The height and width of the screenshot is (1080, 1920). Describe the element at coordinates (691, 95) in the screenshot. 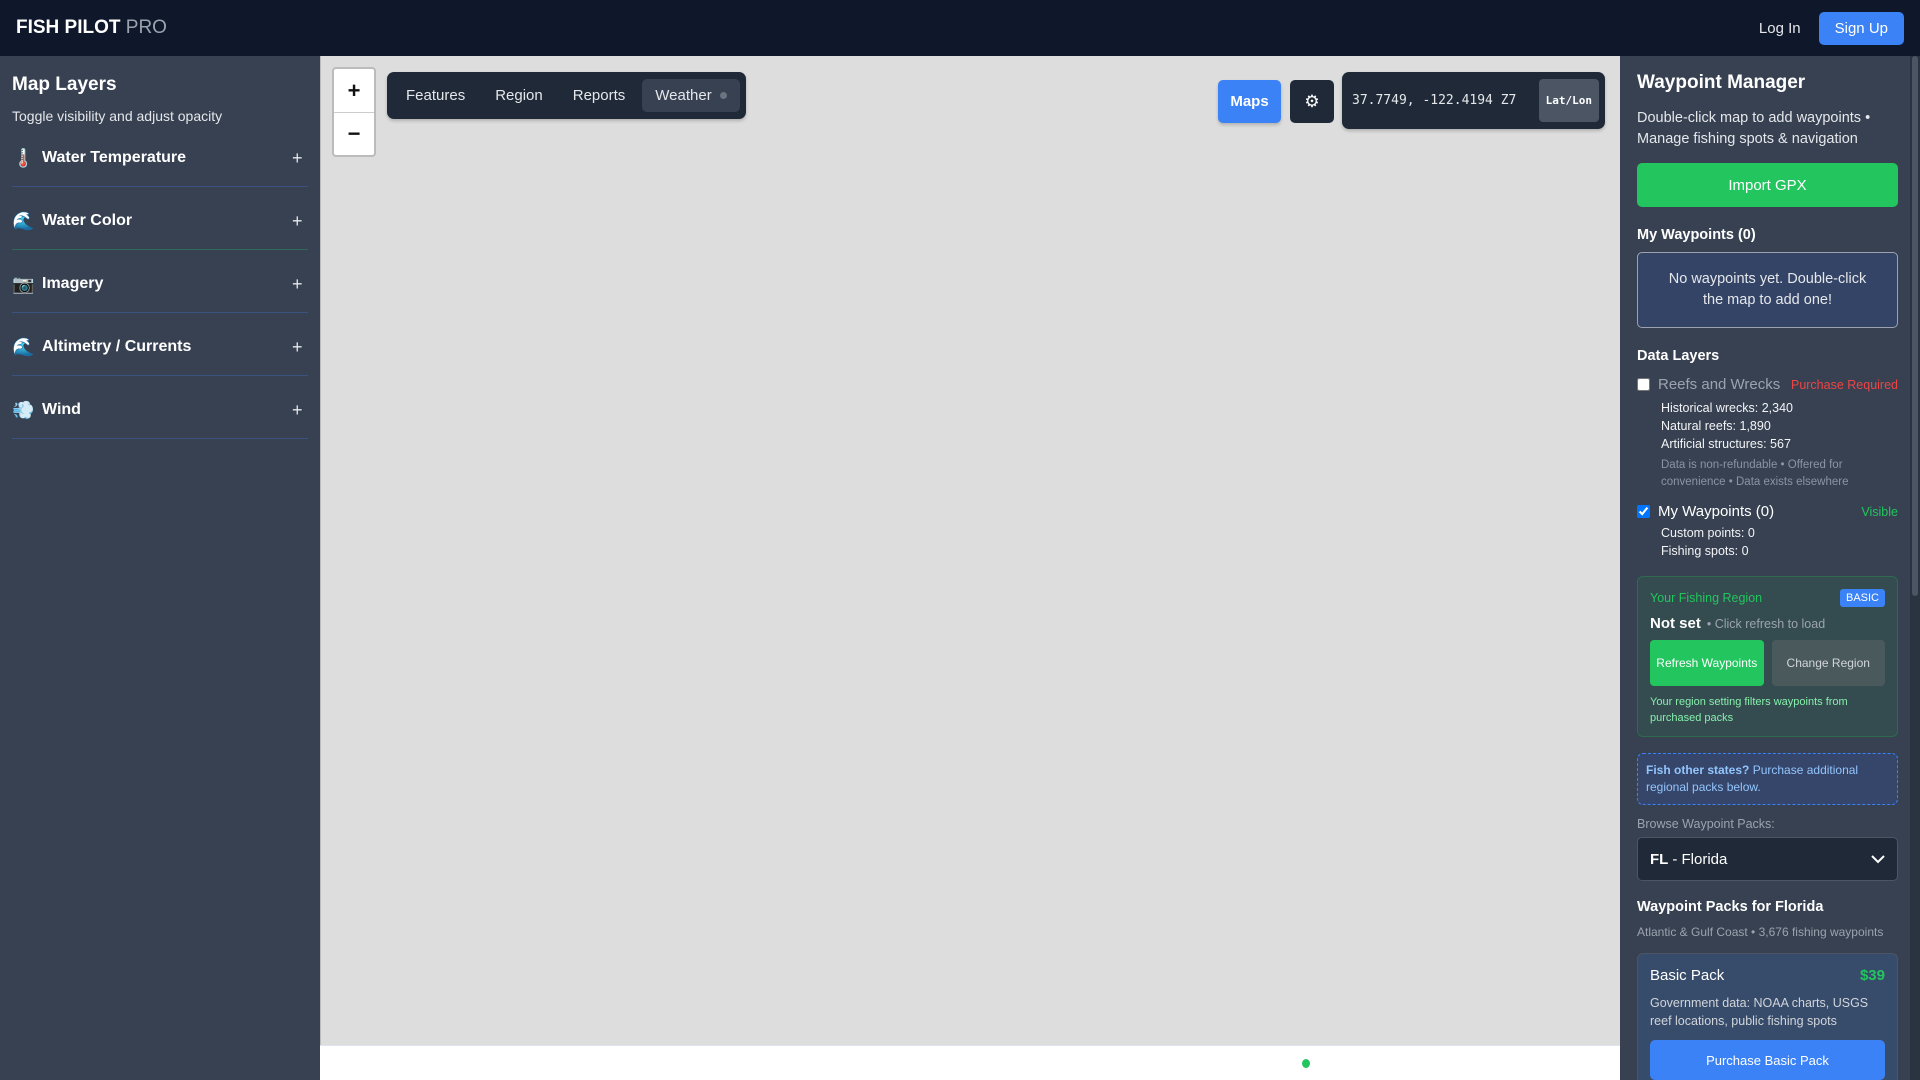

I see `tab-weather: Weather` at that location.